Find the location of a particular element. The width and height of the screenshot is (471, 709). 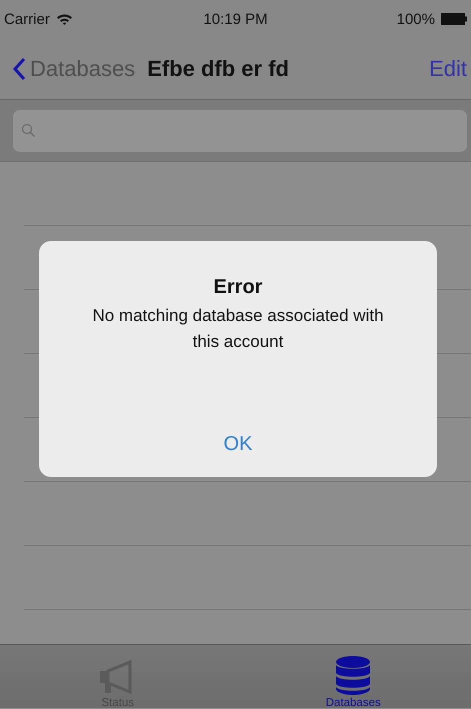

battery-percent: 100% is located at coordinates (415, 19).